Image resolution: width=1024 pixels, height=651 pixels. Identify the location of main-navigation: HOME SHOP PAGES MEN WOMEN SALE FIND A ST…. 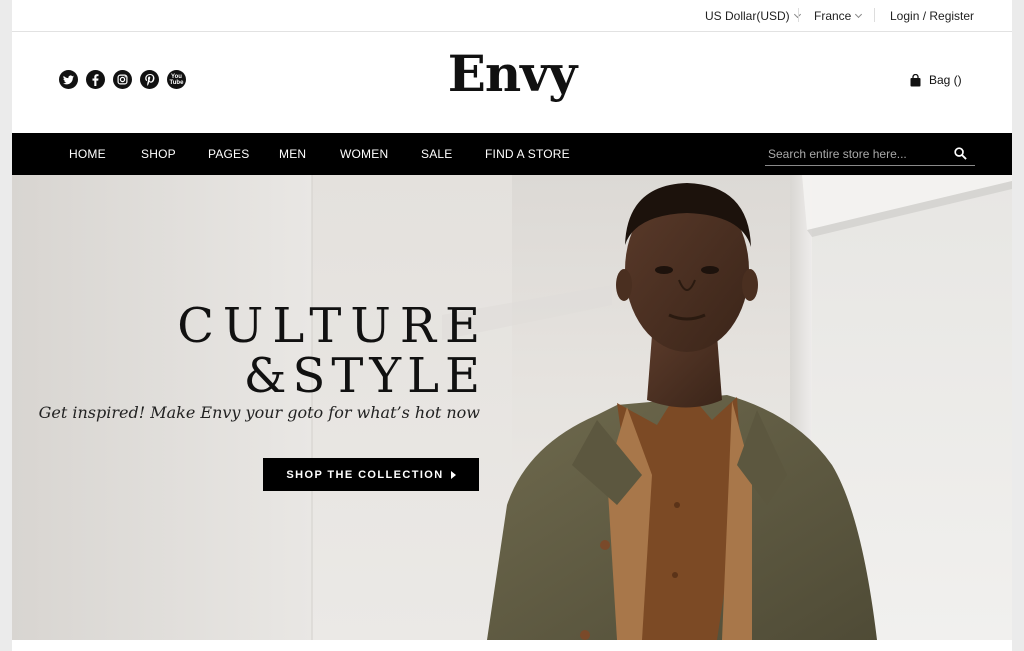
(512, 154).